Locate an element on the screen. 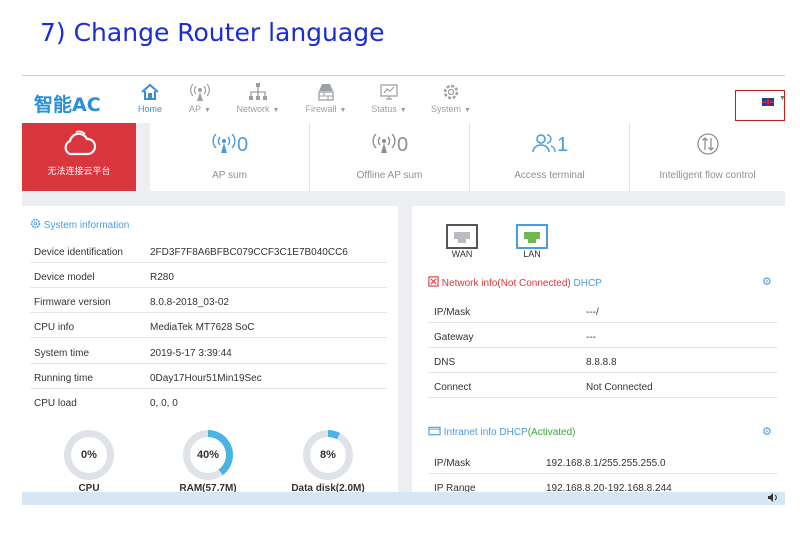  nav-home: Home is located at coordinates (150, 100).